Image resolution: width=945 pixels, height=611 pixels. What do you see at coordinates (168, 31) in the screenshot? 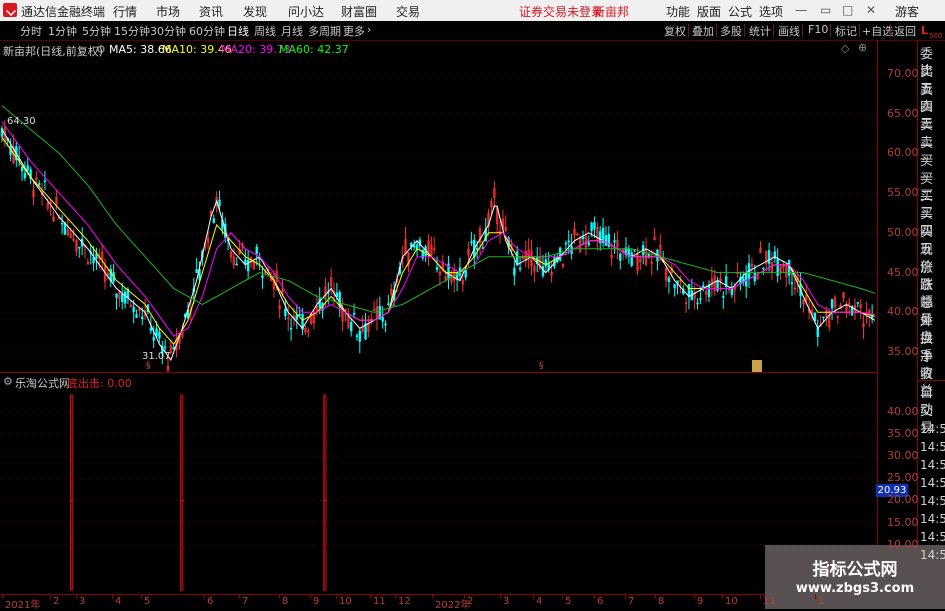
I see `period-30min: 30分钟` at bounding box center [168, 31].